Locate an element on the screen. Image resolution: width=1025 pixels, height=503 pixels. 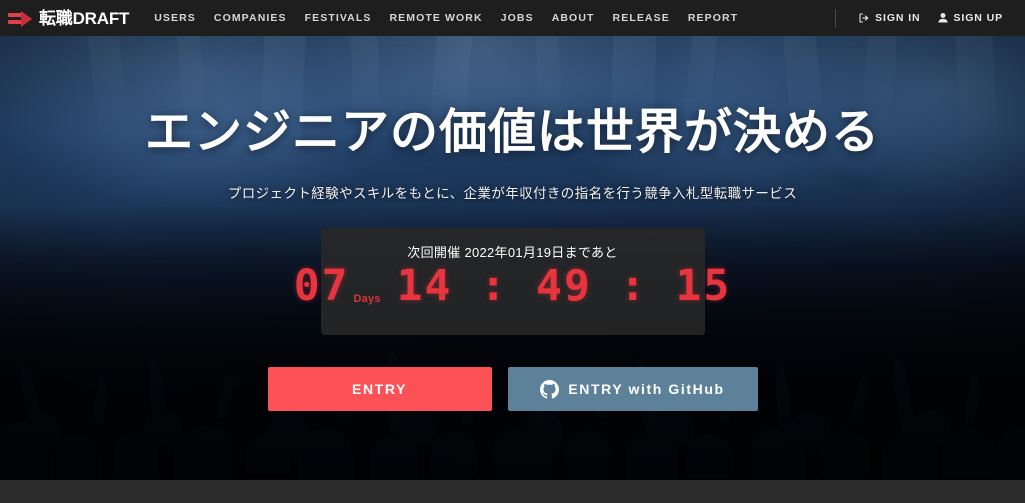
below-fold-section is located at coordinates (512, 491).